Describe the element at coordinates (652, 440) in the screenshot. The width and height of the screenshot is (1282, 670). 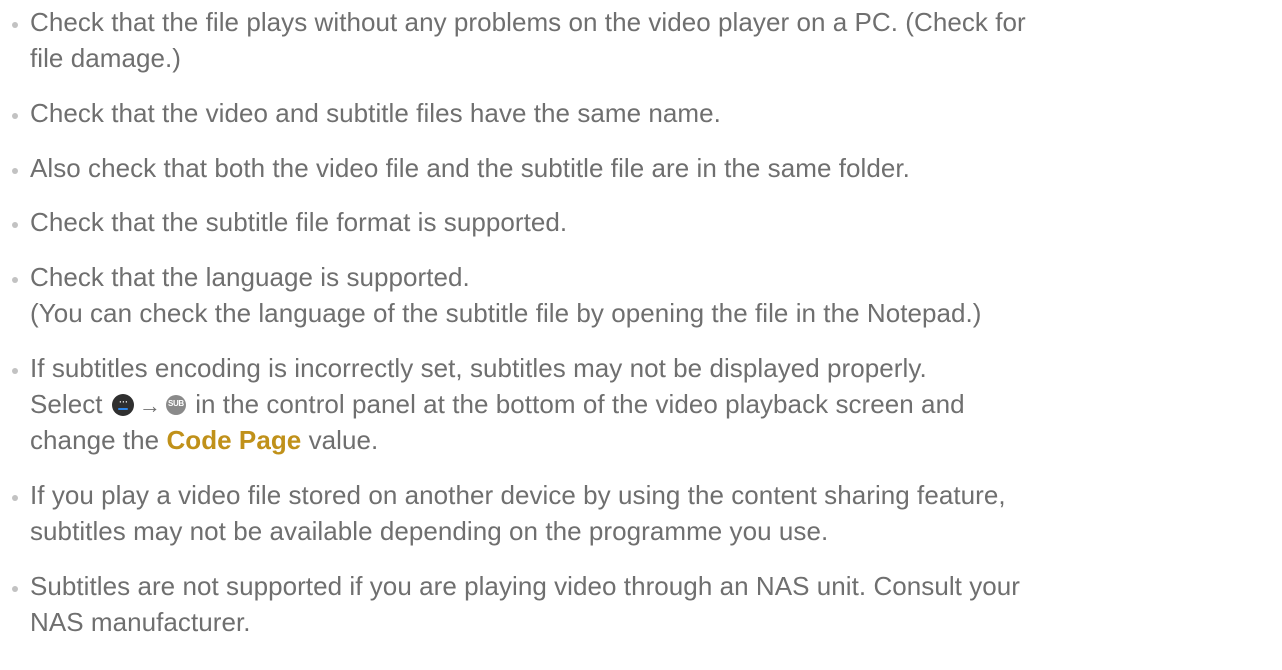
I see `list-item-text-with-highlight: change the Code Page value.` at that location.